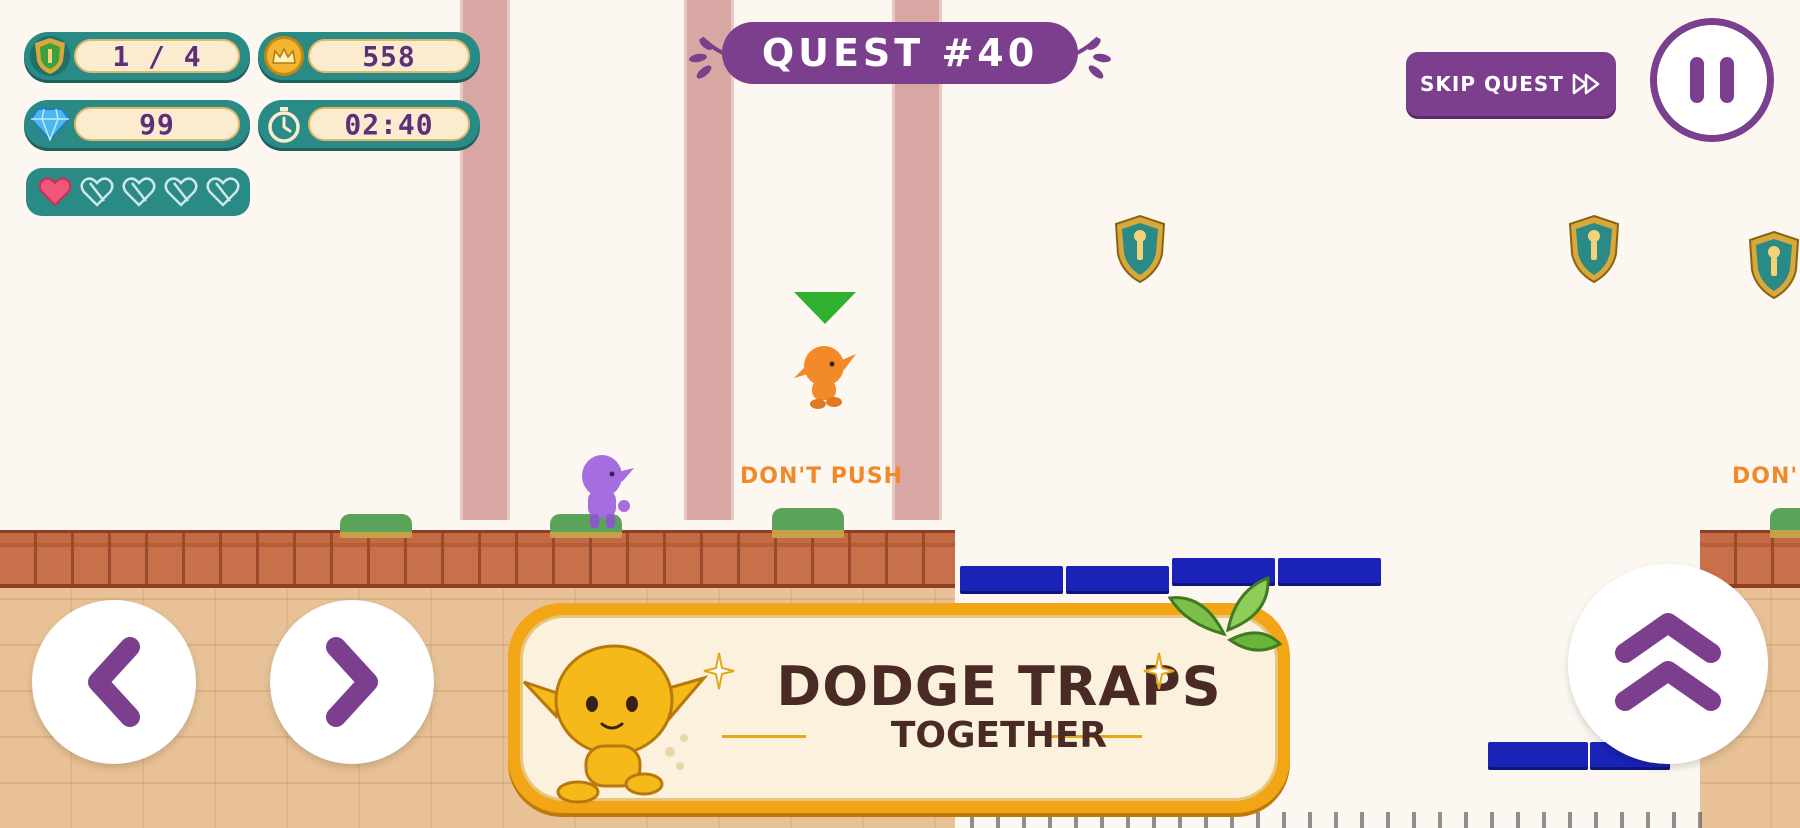 This screenshot has width=1800, height=828. What do you see at coordinates (157, 124) in the screenshot?
I see `gem-counter-value: 99` at bounding box center [157, 124].